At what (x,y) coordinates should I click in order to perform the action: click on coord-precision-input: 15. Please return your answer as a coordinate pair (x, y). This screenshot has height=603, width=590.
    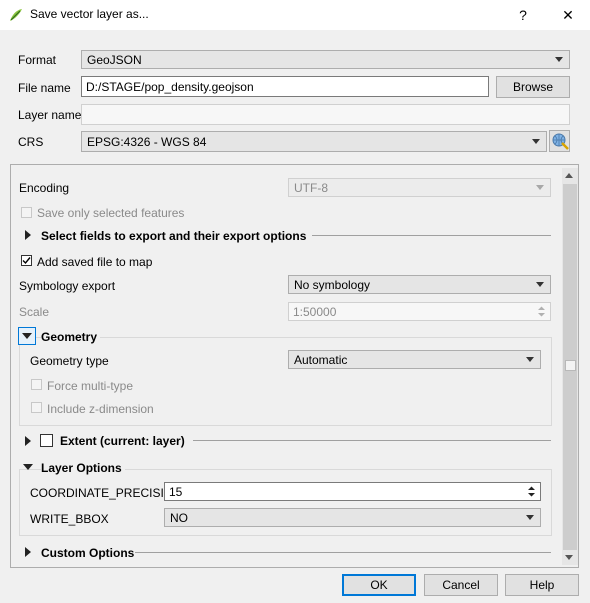
    Looking at the image, I should click on (352, 491).